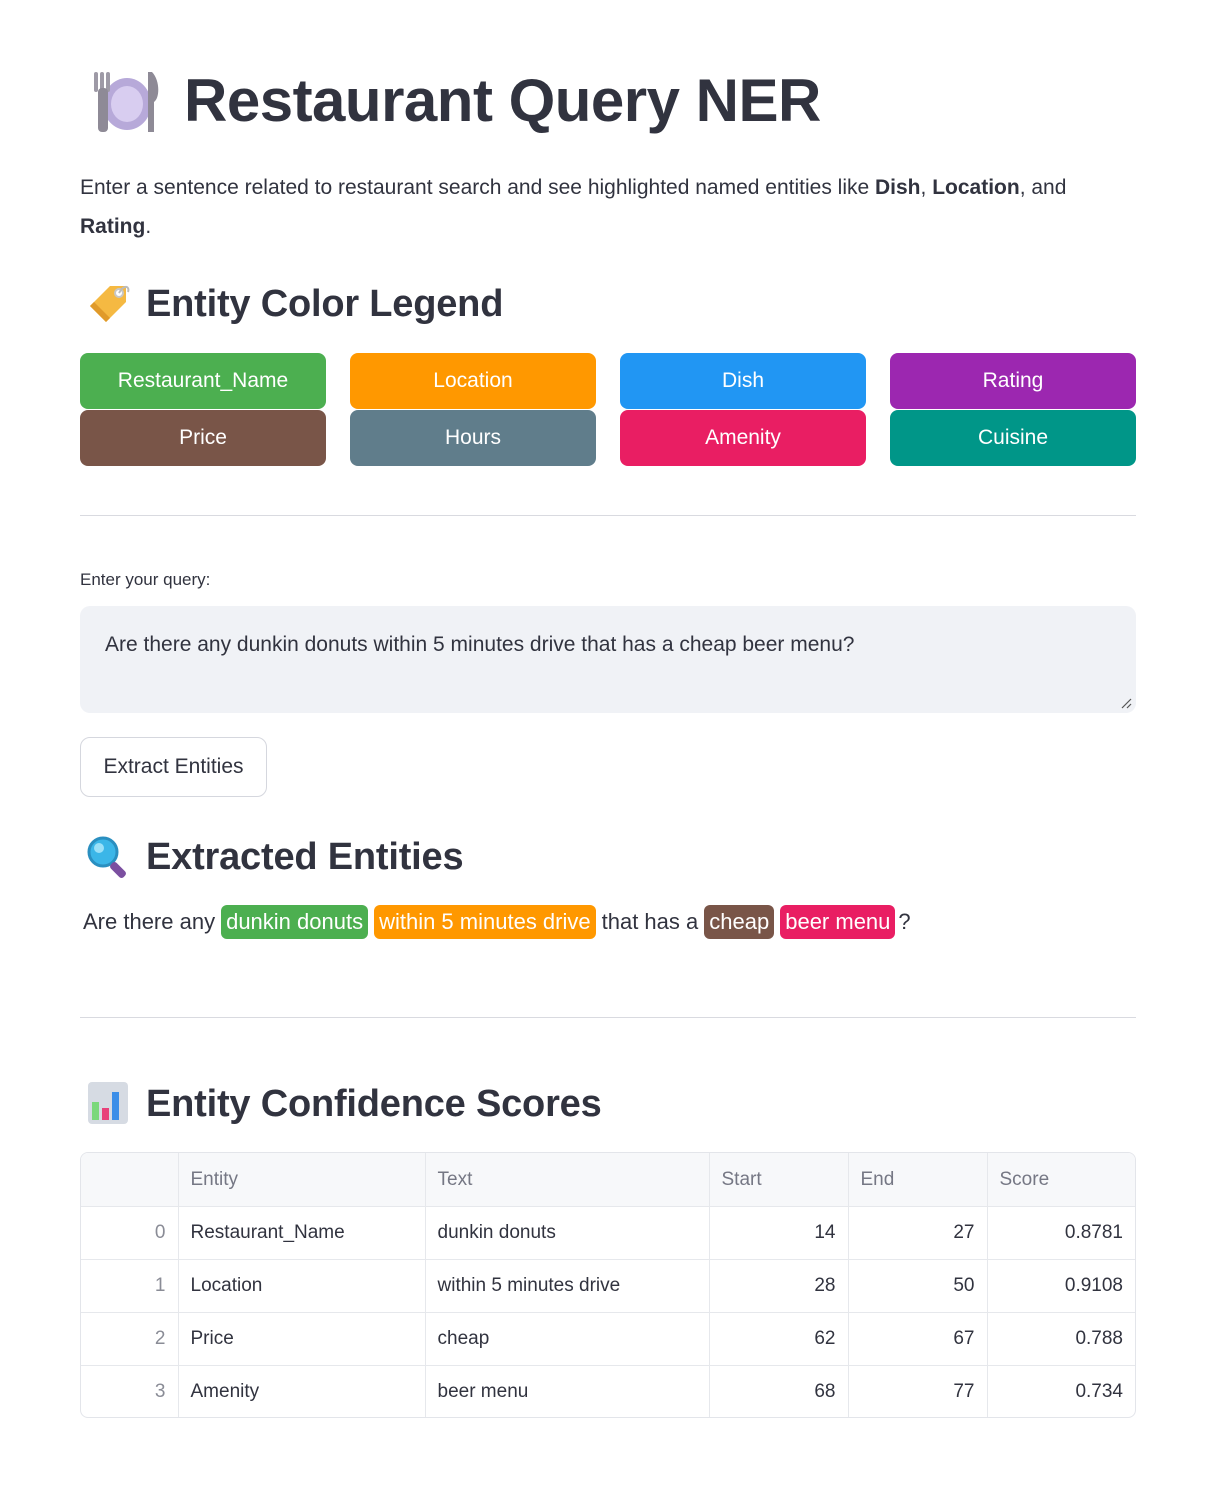  I want to click on extracted-heading: Extracted Entities, so click(272, 857).